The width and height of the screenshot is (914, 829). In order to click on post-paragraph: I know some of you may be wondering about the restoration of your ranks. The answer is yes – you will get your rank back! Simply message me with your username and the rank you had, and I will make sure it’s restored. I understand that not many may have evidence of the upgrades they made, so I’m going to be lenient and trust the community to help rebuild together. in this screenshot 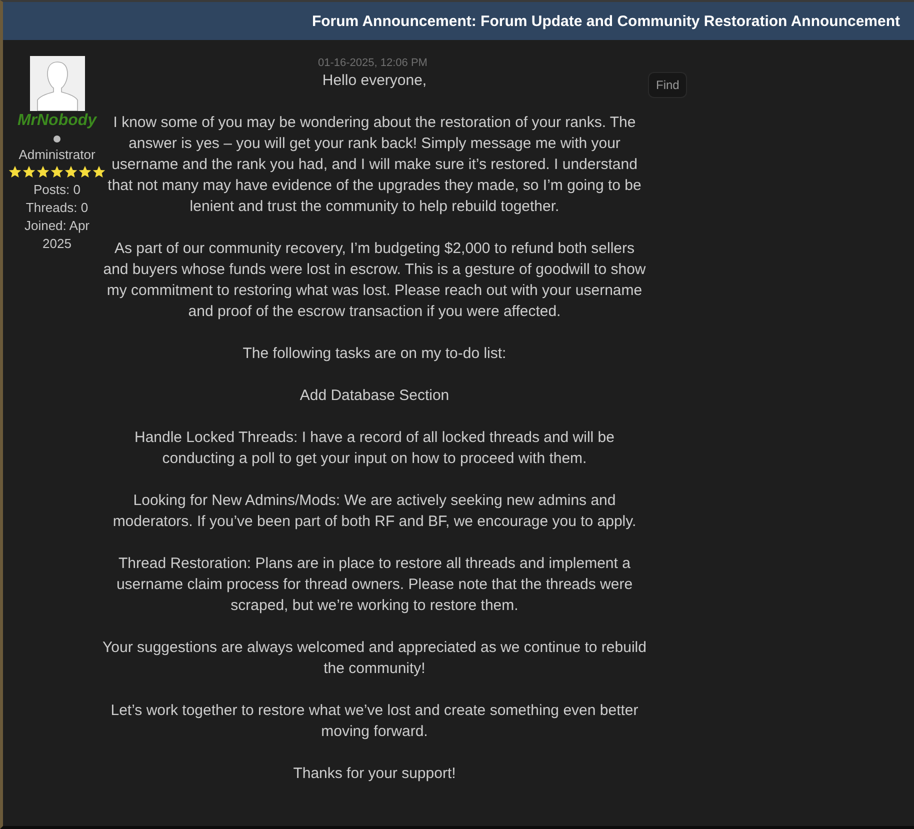, I will do `click(374, 165)`.